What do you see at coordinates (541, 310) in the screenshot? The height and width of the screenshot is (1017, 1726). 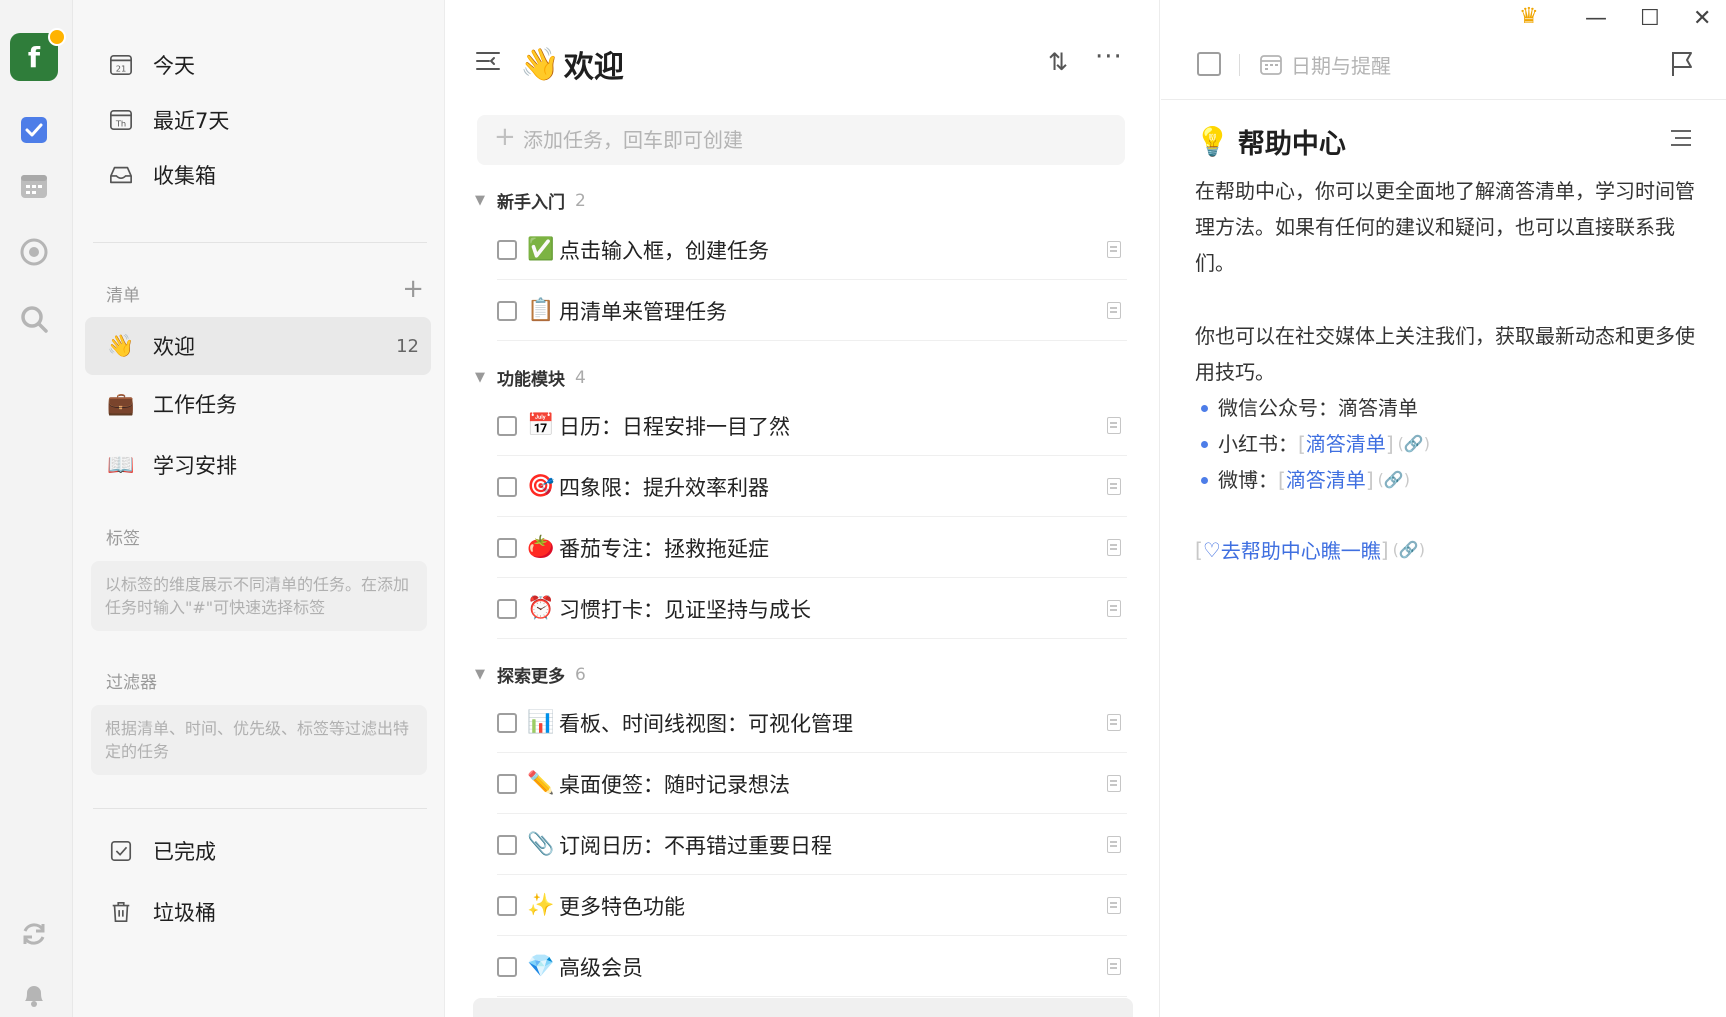 I see `clipboard-icon: 📋` at bounding box center [541, 310].